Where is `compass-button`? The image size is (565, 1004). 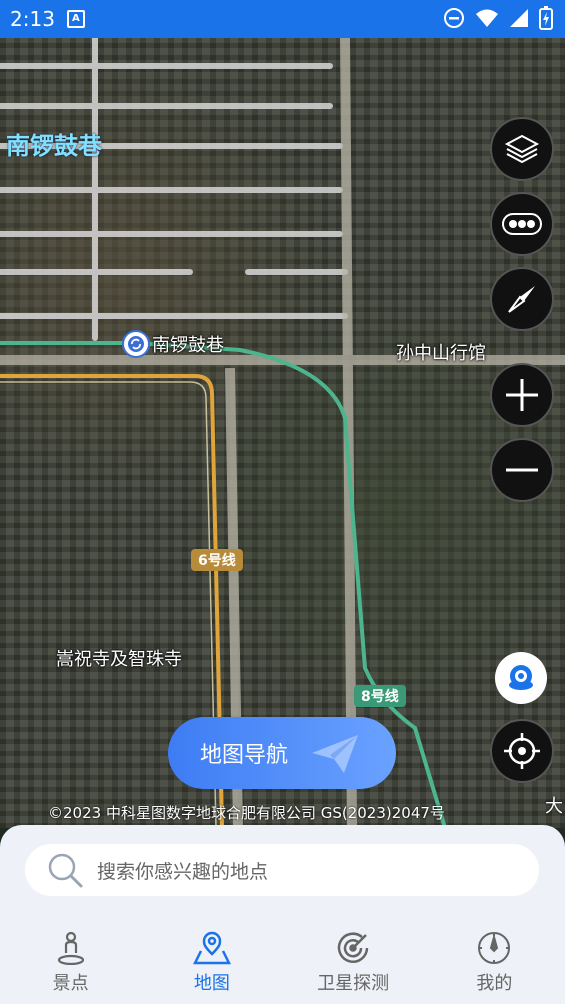
compass-button is located at coordinates (522, 299).